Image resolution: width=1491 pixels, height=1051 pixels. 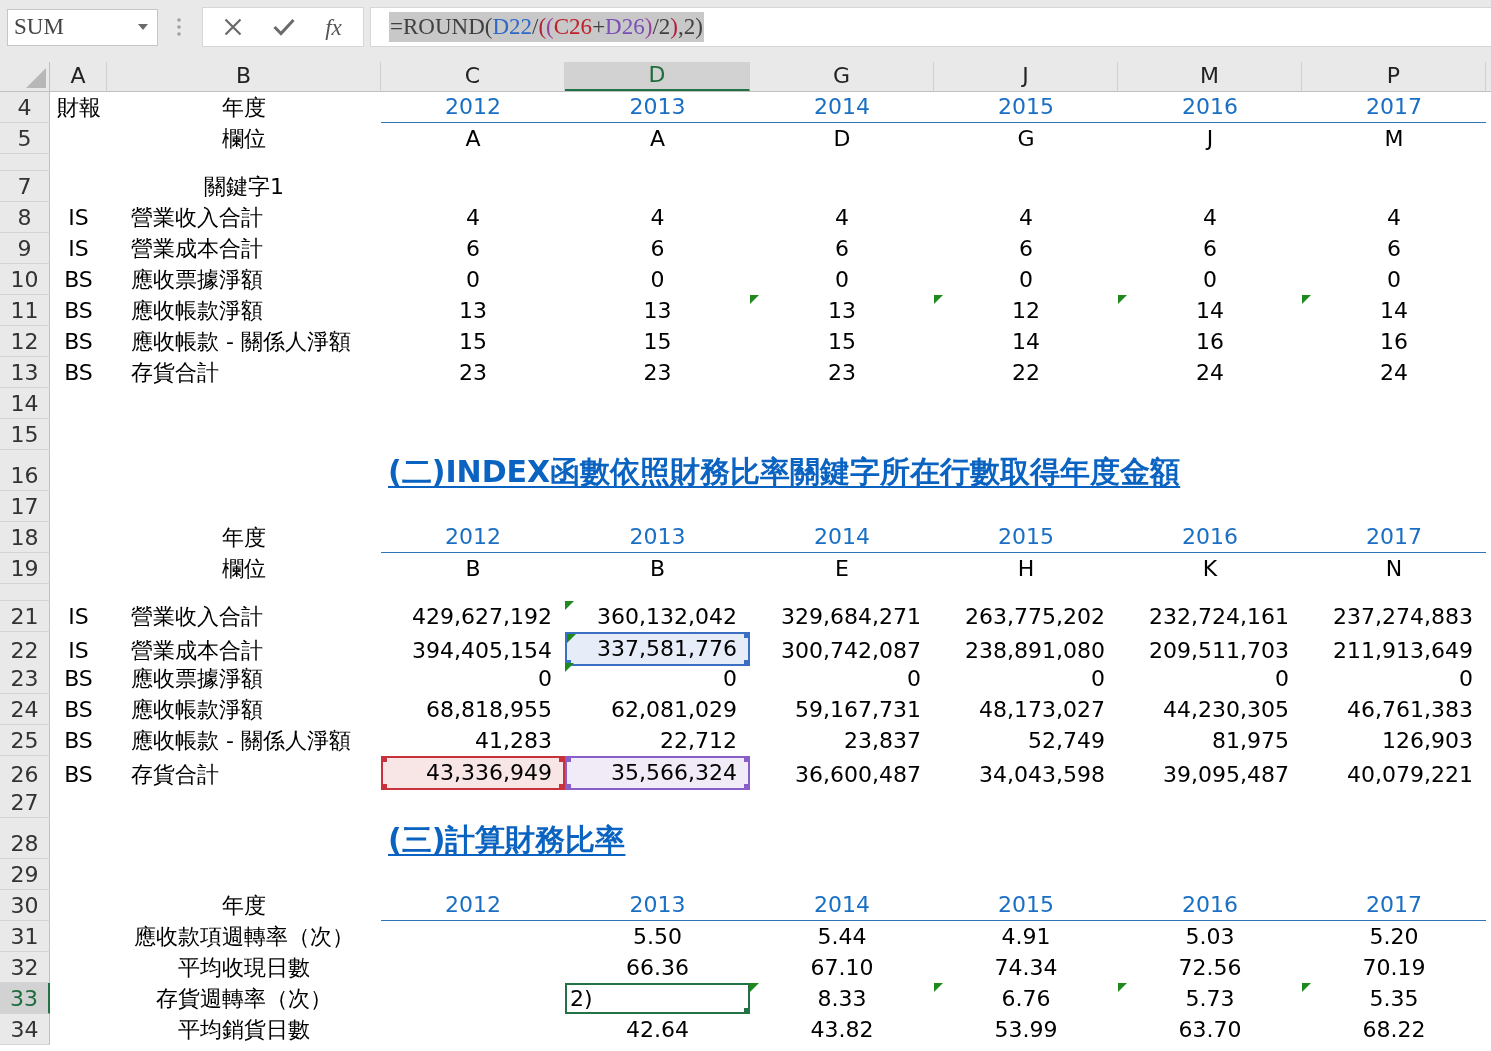 What do you see at coordinates (82, 27) in the screenshot?
I see `name-box: SUM` at bounding box center [82, 27].